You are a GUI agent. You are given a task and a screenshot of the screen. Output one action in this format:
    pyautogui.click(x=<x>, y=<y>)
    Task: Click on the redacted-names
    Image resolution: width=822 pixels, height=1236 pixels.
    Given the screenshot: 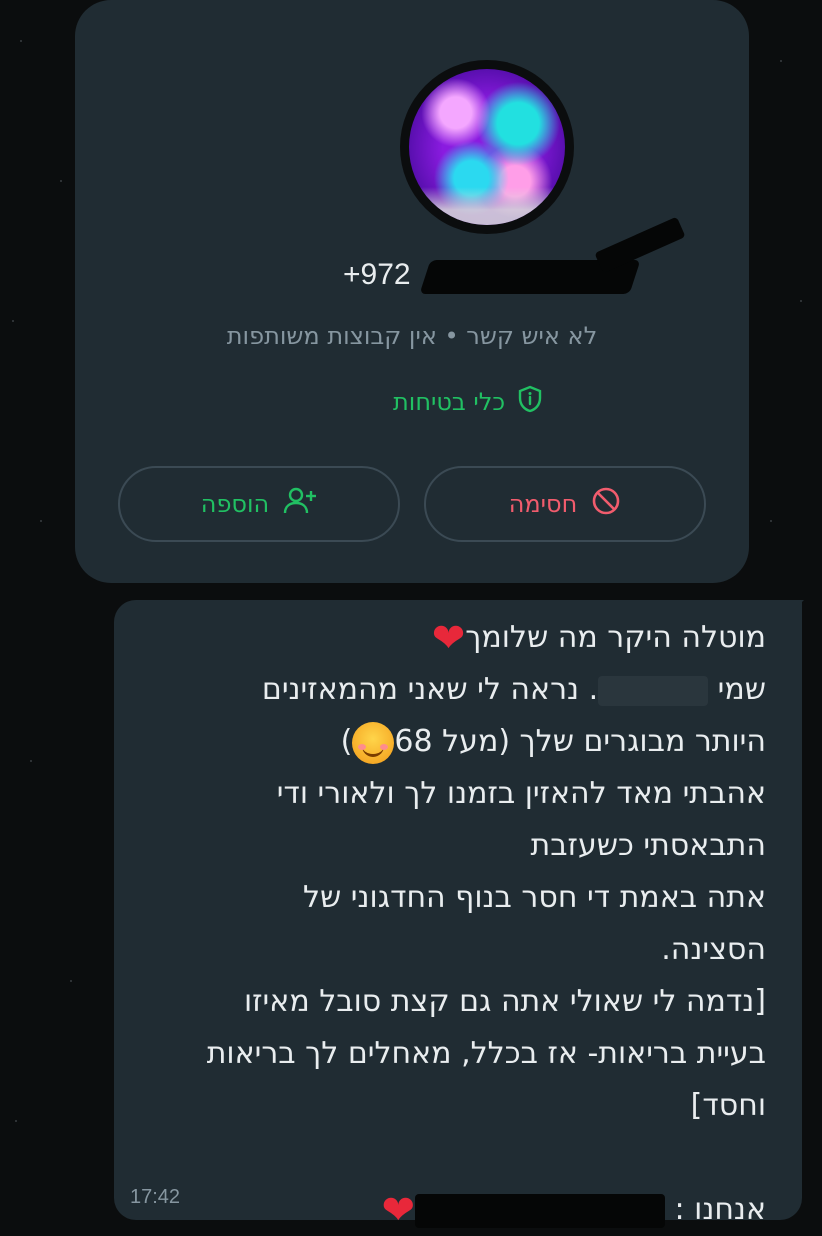 What is the action you would take?
    pyautogui.click(x=539, y=1210)
    